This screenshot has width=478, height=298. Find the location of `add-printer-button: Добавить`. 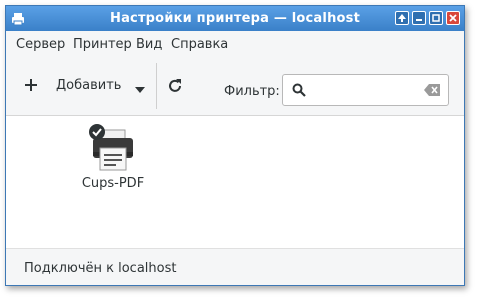

add-printer-button: Добавить is located at coordinates (87, 86).